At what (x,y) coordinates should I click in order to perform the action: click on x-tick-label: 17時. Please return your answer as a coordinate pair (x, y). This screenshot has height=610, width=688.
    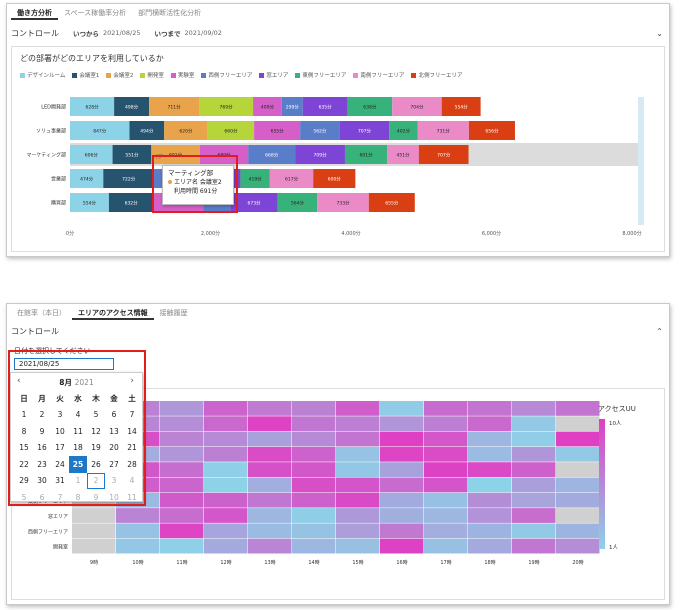
    Looking at the image, I should click on (445, 563).